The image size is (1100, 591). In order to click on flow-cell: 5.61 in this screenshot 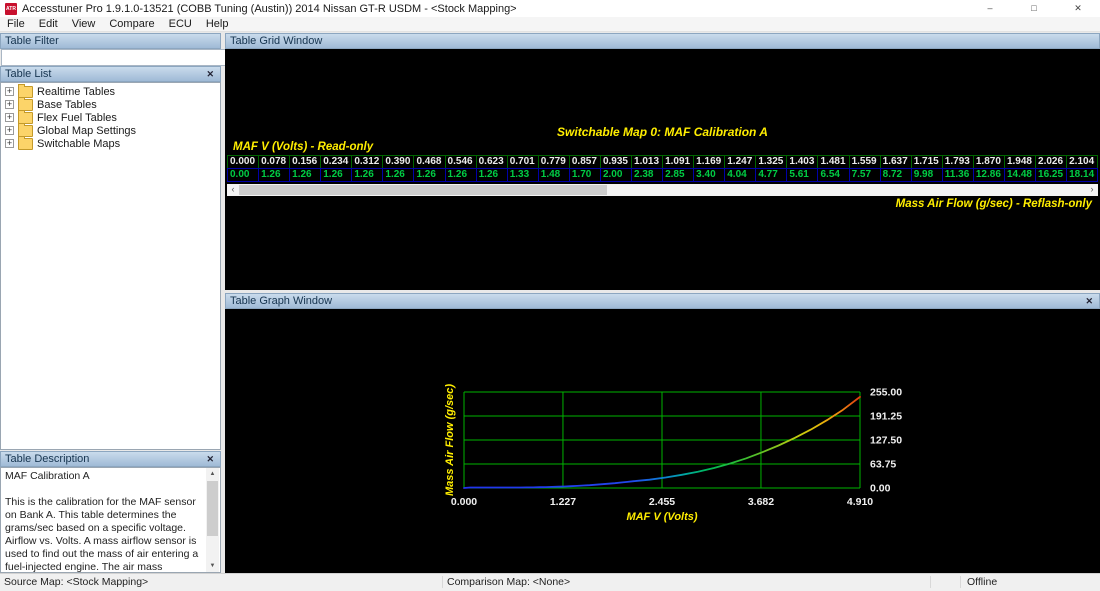, I will do `click(802, 175)`.